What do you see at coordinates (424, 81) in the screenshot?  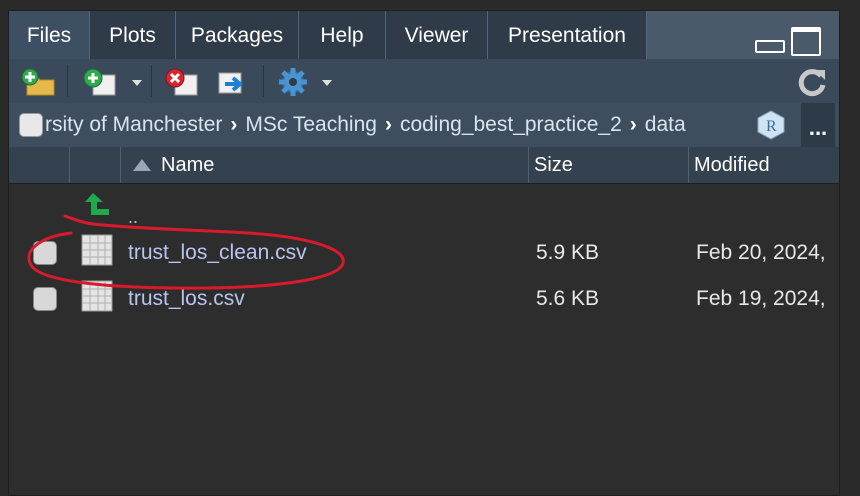 I see `files-toolbar` at bounding box center [424, 81].